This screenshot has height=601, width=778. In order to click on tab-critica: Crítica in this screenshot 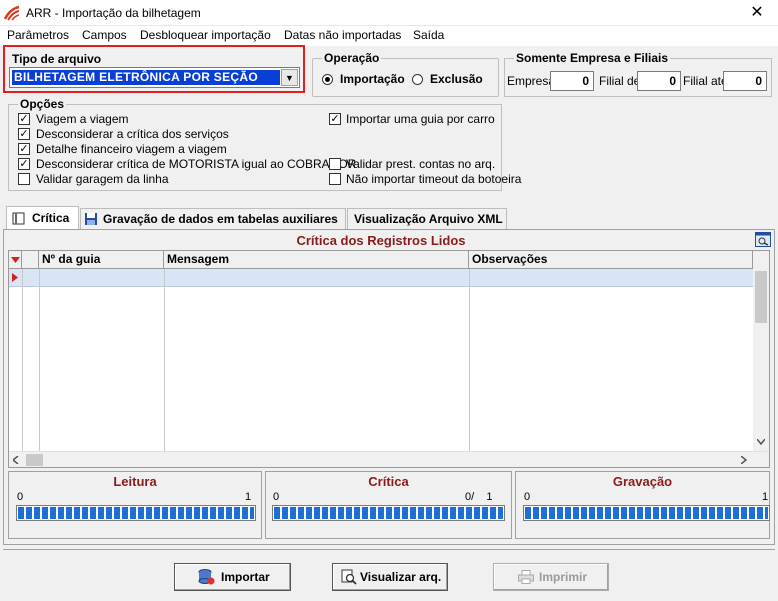, I will do `click(42, 218)`.